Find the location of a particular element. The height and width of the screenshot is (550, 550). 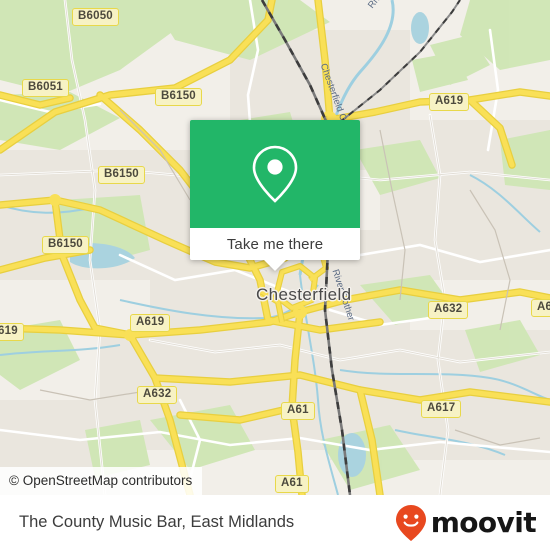

road-shield-a619-clipped: 619 is located at coordinates (12, 332).